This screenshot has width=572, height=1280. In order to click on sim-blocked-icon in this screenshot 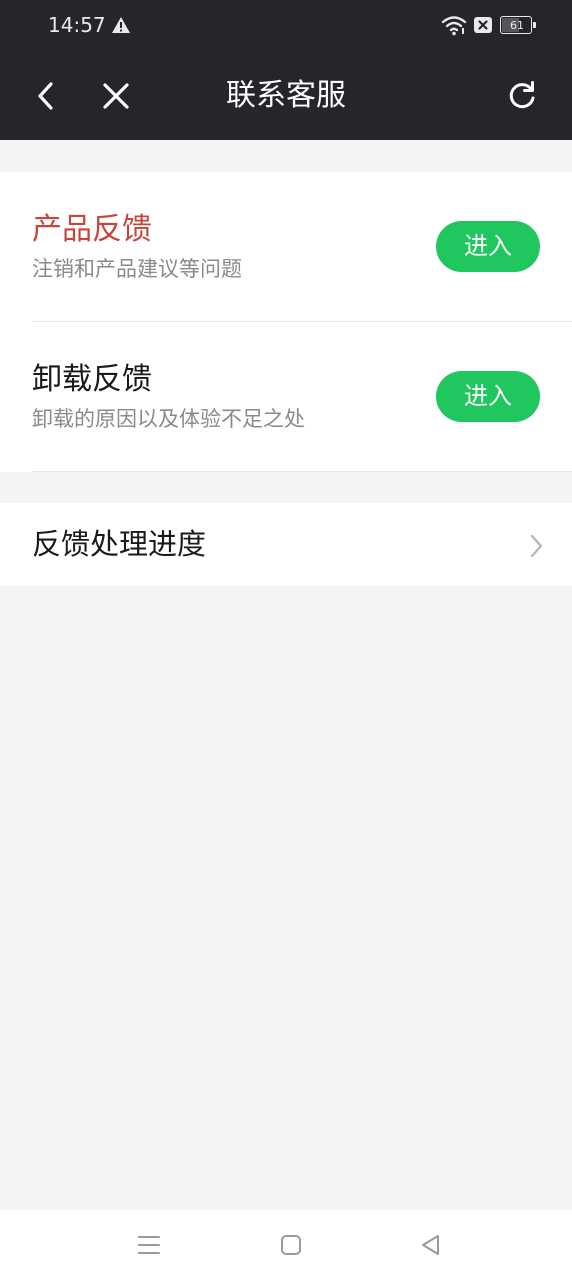, I will do `click(483, 25)`.